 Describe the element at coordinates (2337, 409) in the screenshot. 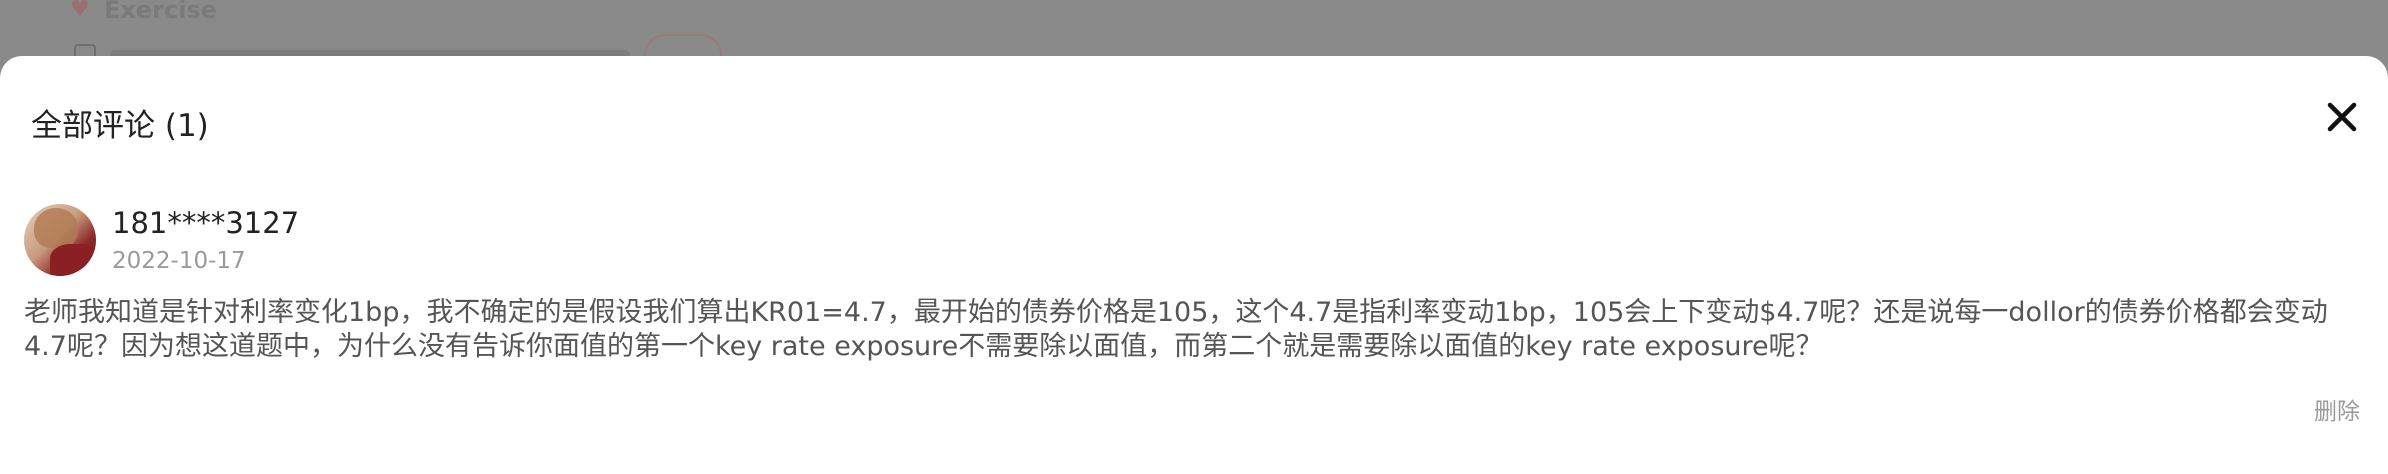

I see `delete-button: 删除` at that location.